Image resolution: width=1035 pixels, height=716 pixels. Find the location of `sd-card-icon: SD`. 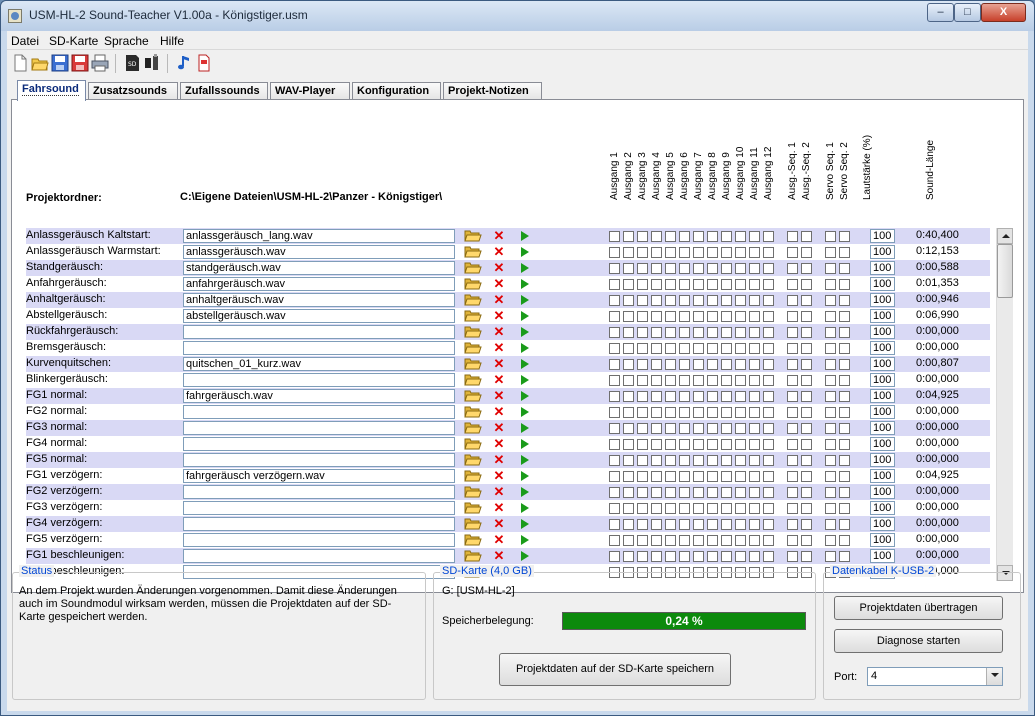

sd-card-icon: SD is located at coordinates (132, 63).